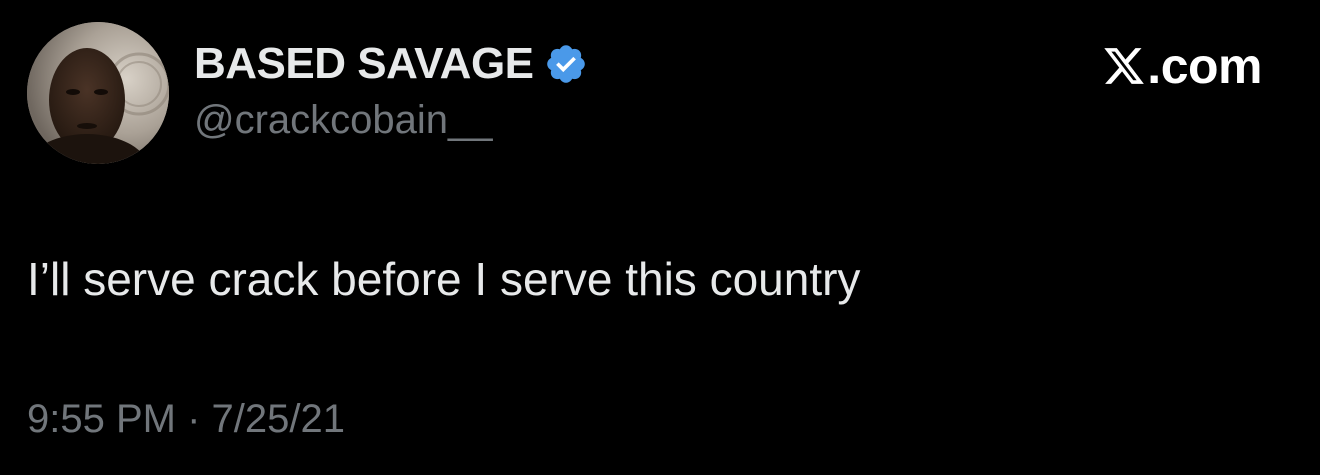 The height and width of the screenshot is (475, 1320). I want to click on tweet-meta: 9:55 PM · 7/25/21, so click(186, 419).